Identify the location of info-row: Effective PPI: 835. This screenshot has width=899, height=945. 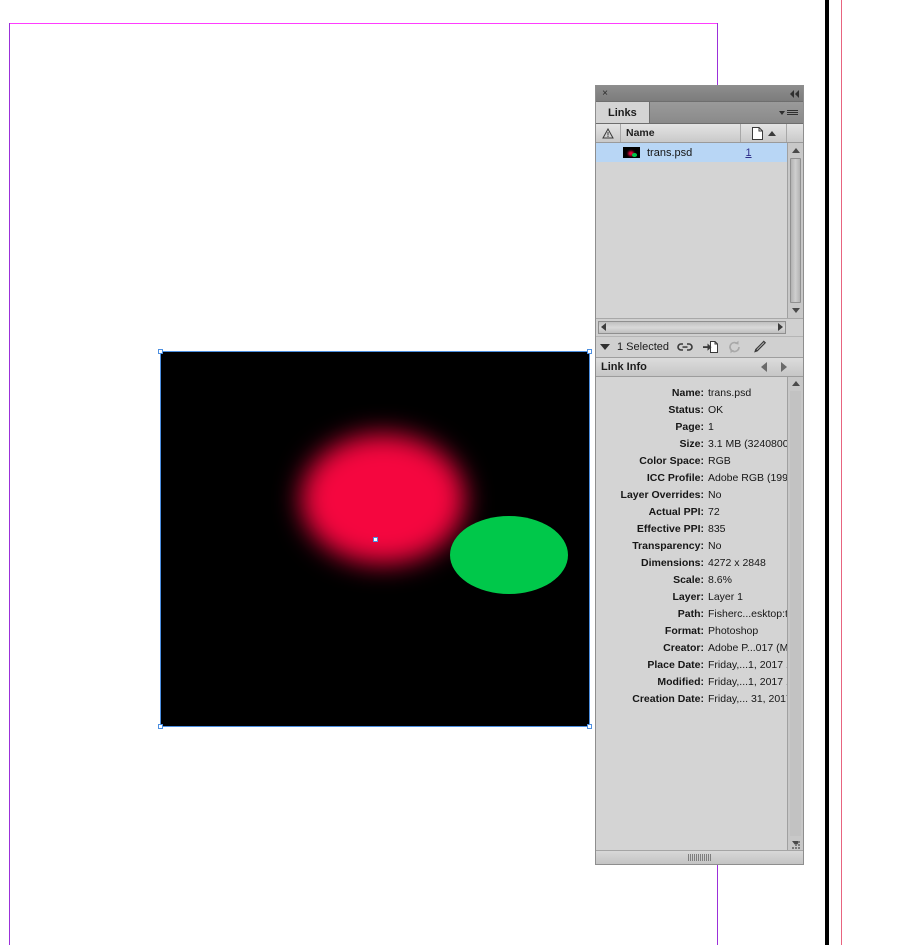
(688, 529).